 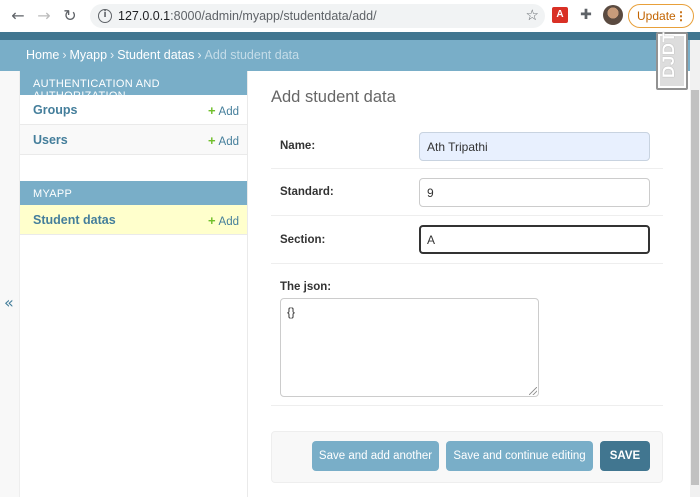 What do you see at coordinates (307, 192) in the screenshot?
I see `standard-label: Standard:` at bounding box center [307, 192].